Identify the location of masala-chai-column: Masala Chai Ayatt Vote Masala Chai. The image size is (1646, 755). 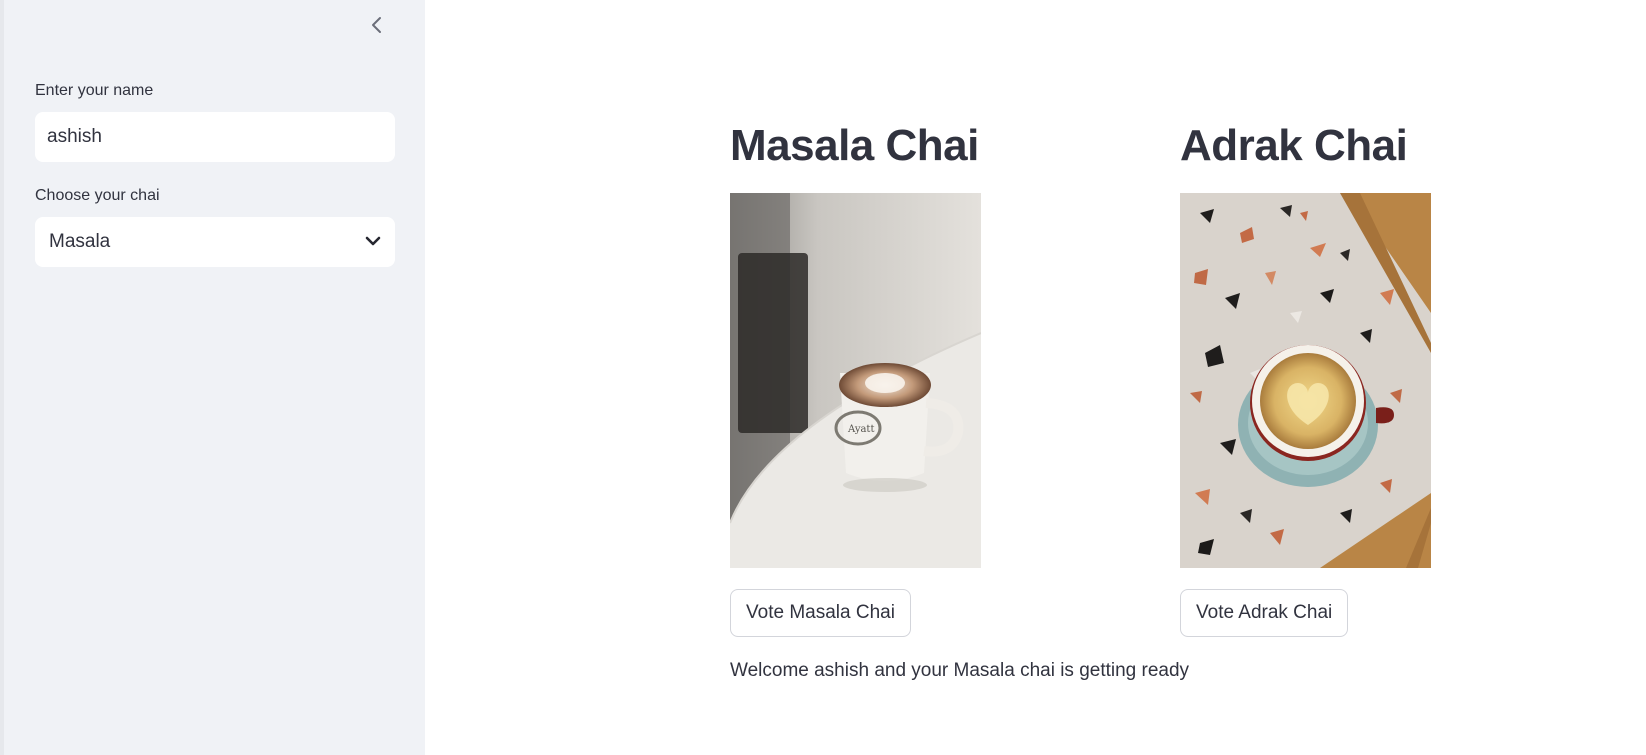
(855, 377).